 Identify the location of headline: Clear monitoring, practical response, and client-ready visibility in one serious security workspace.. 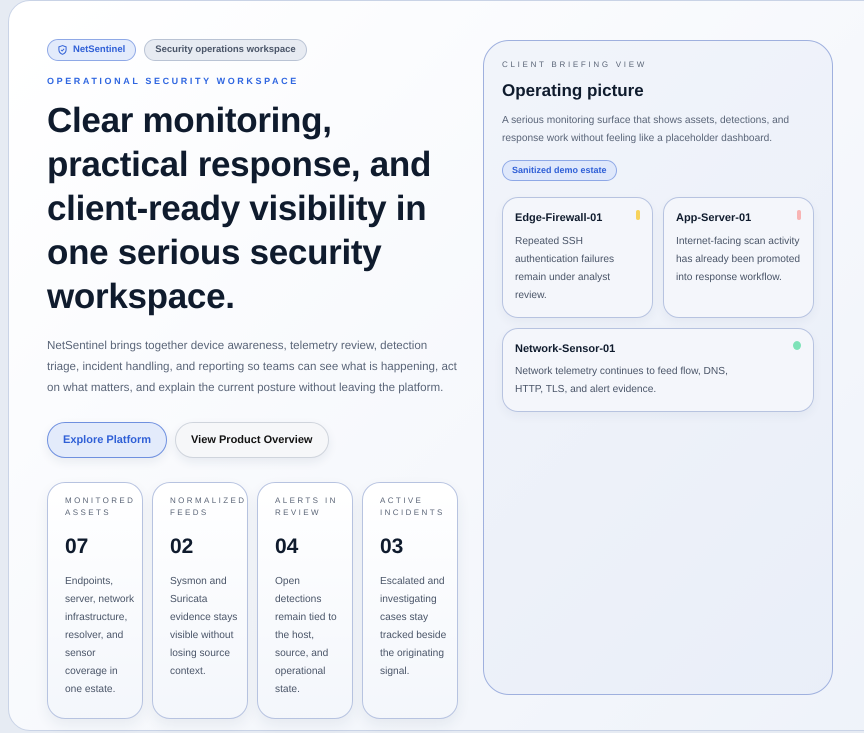
(239, 209).